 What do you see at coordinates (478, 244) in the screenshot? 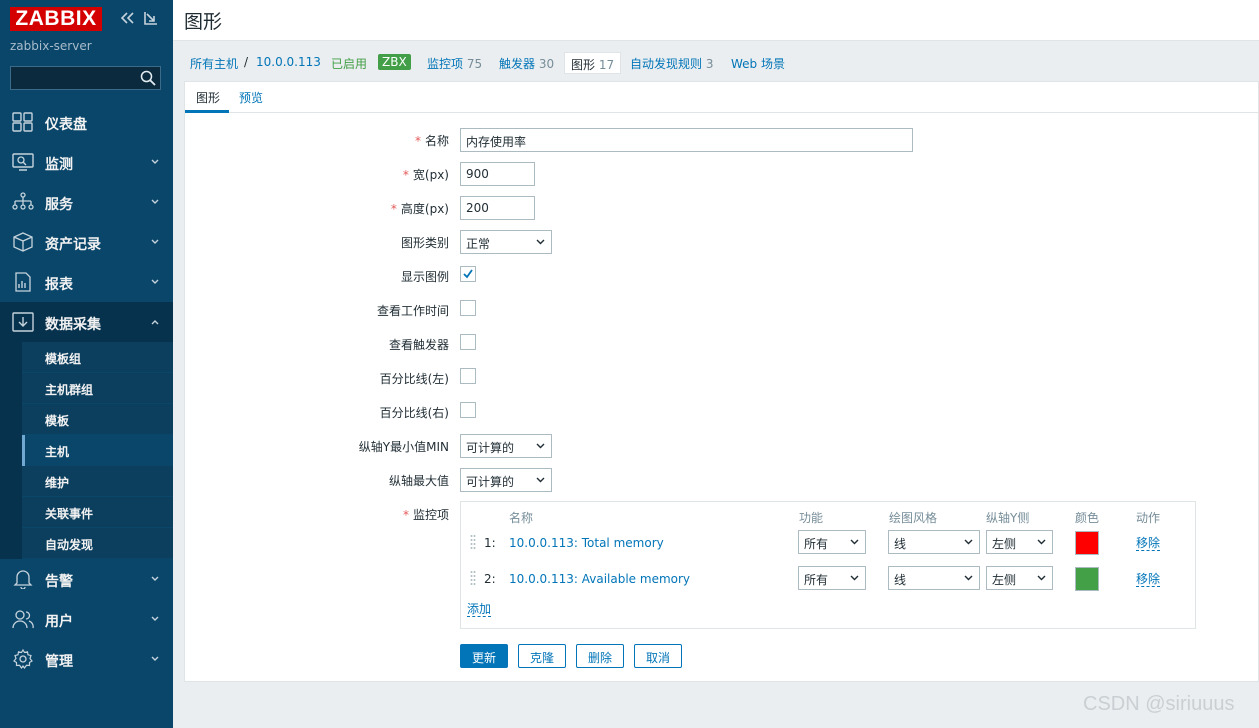
I see `graph-type-value: 正常` at bounding box center [478, 244].